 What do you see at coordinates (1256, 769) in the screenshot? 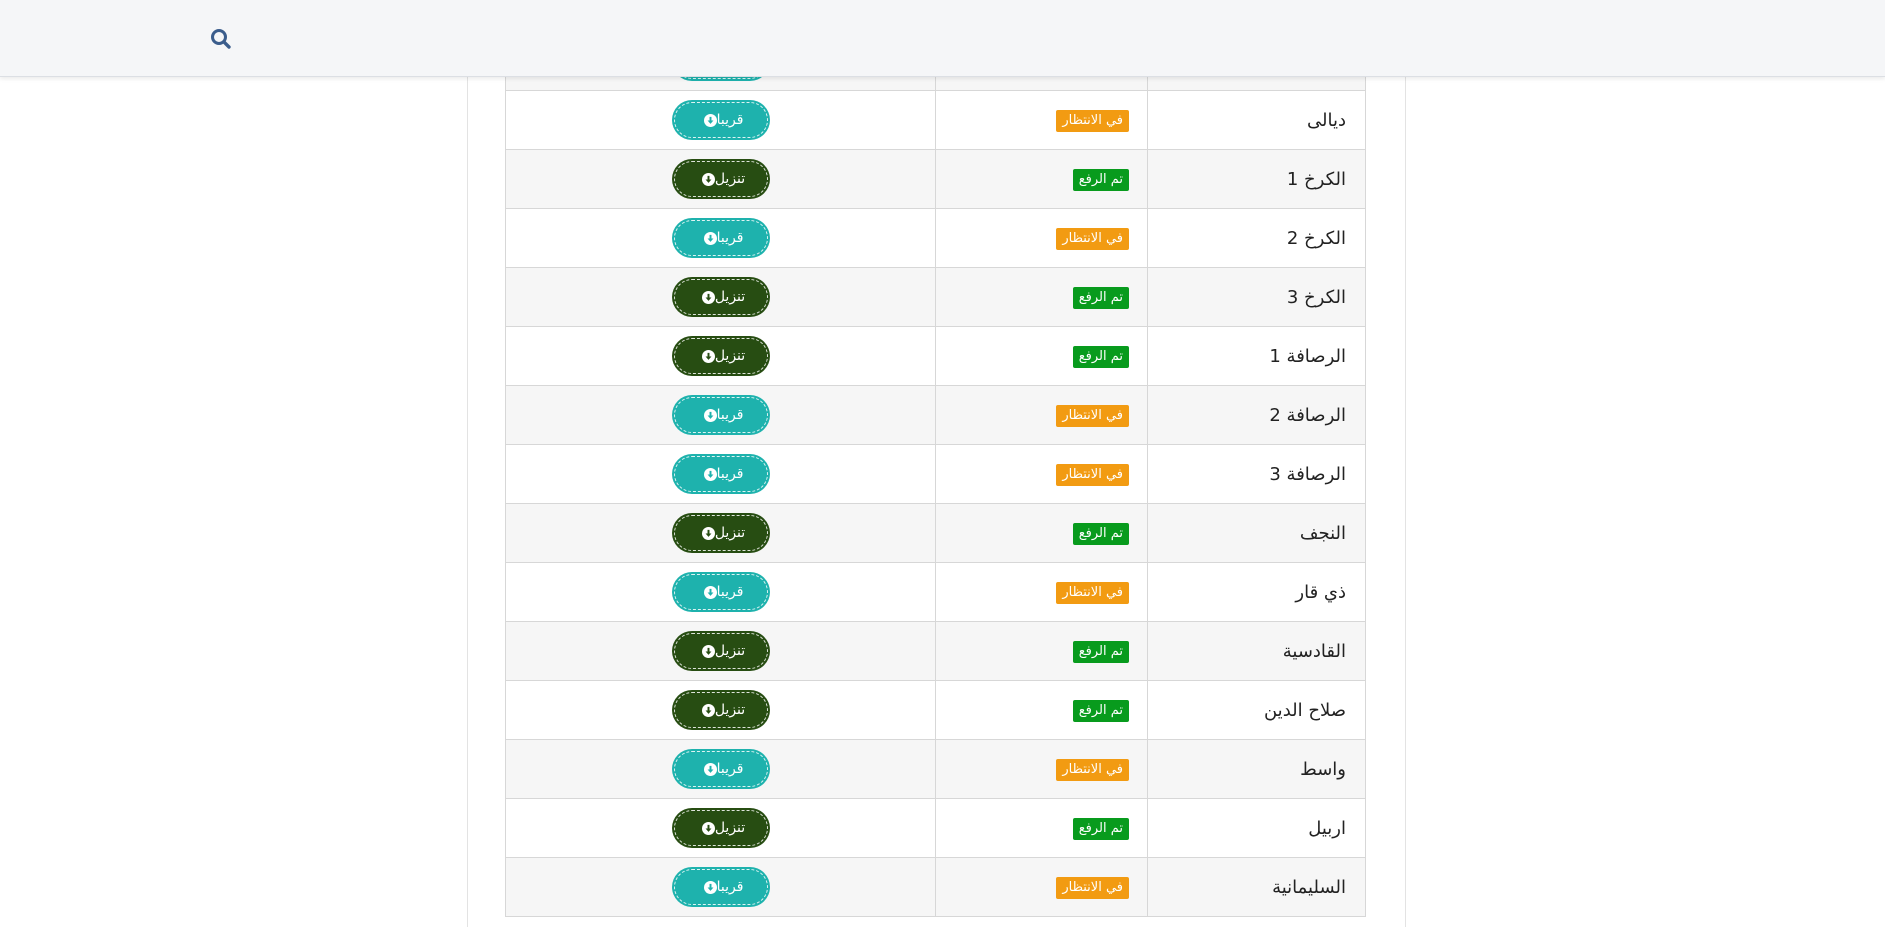
I see `region-name: واسط` at bounding box center [1256, 769].